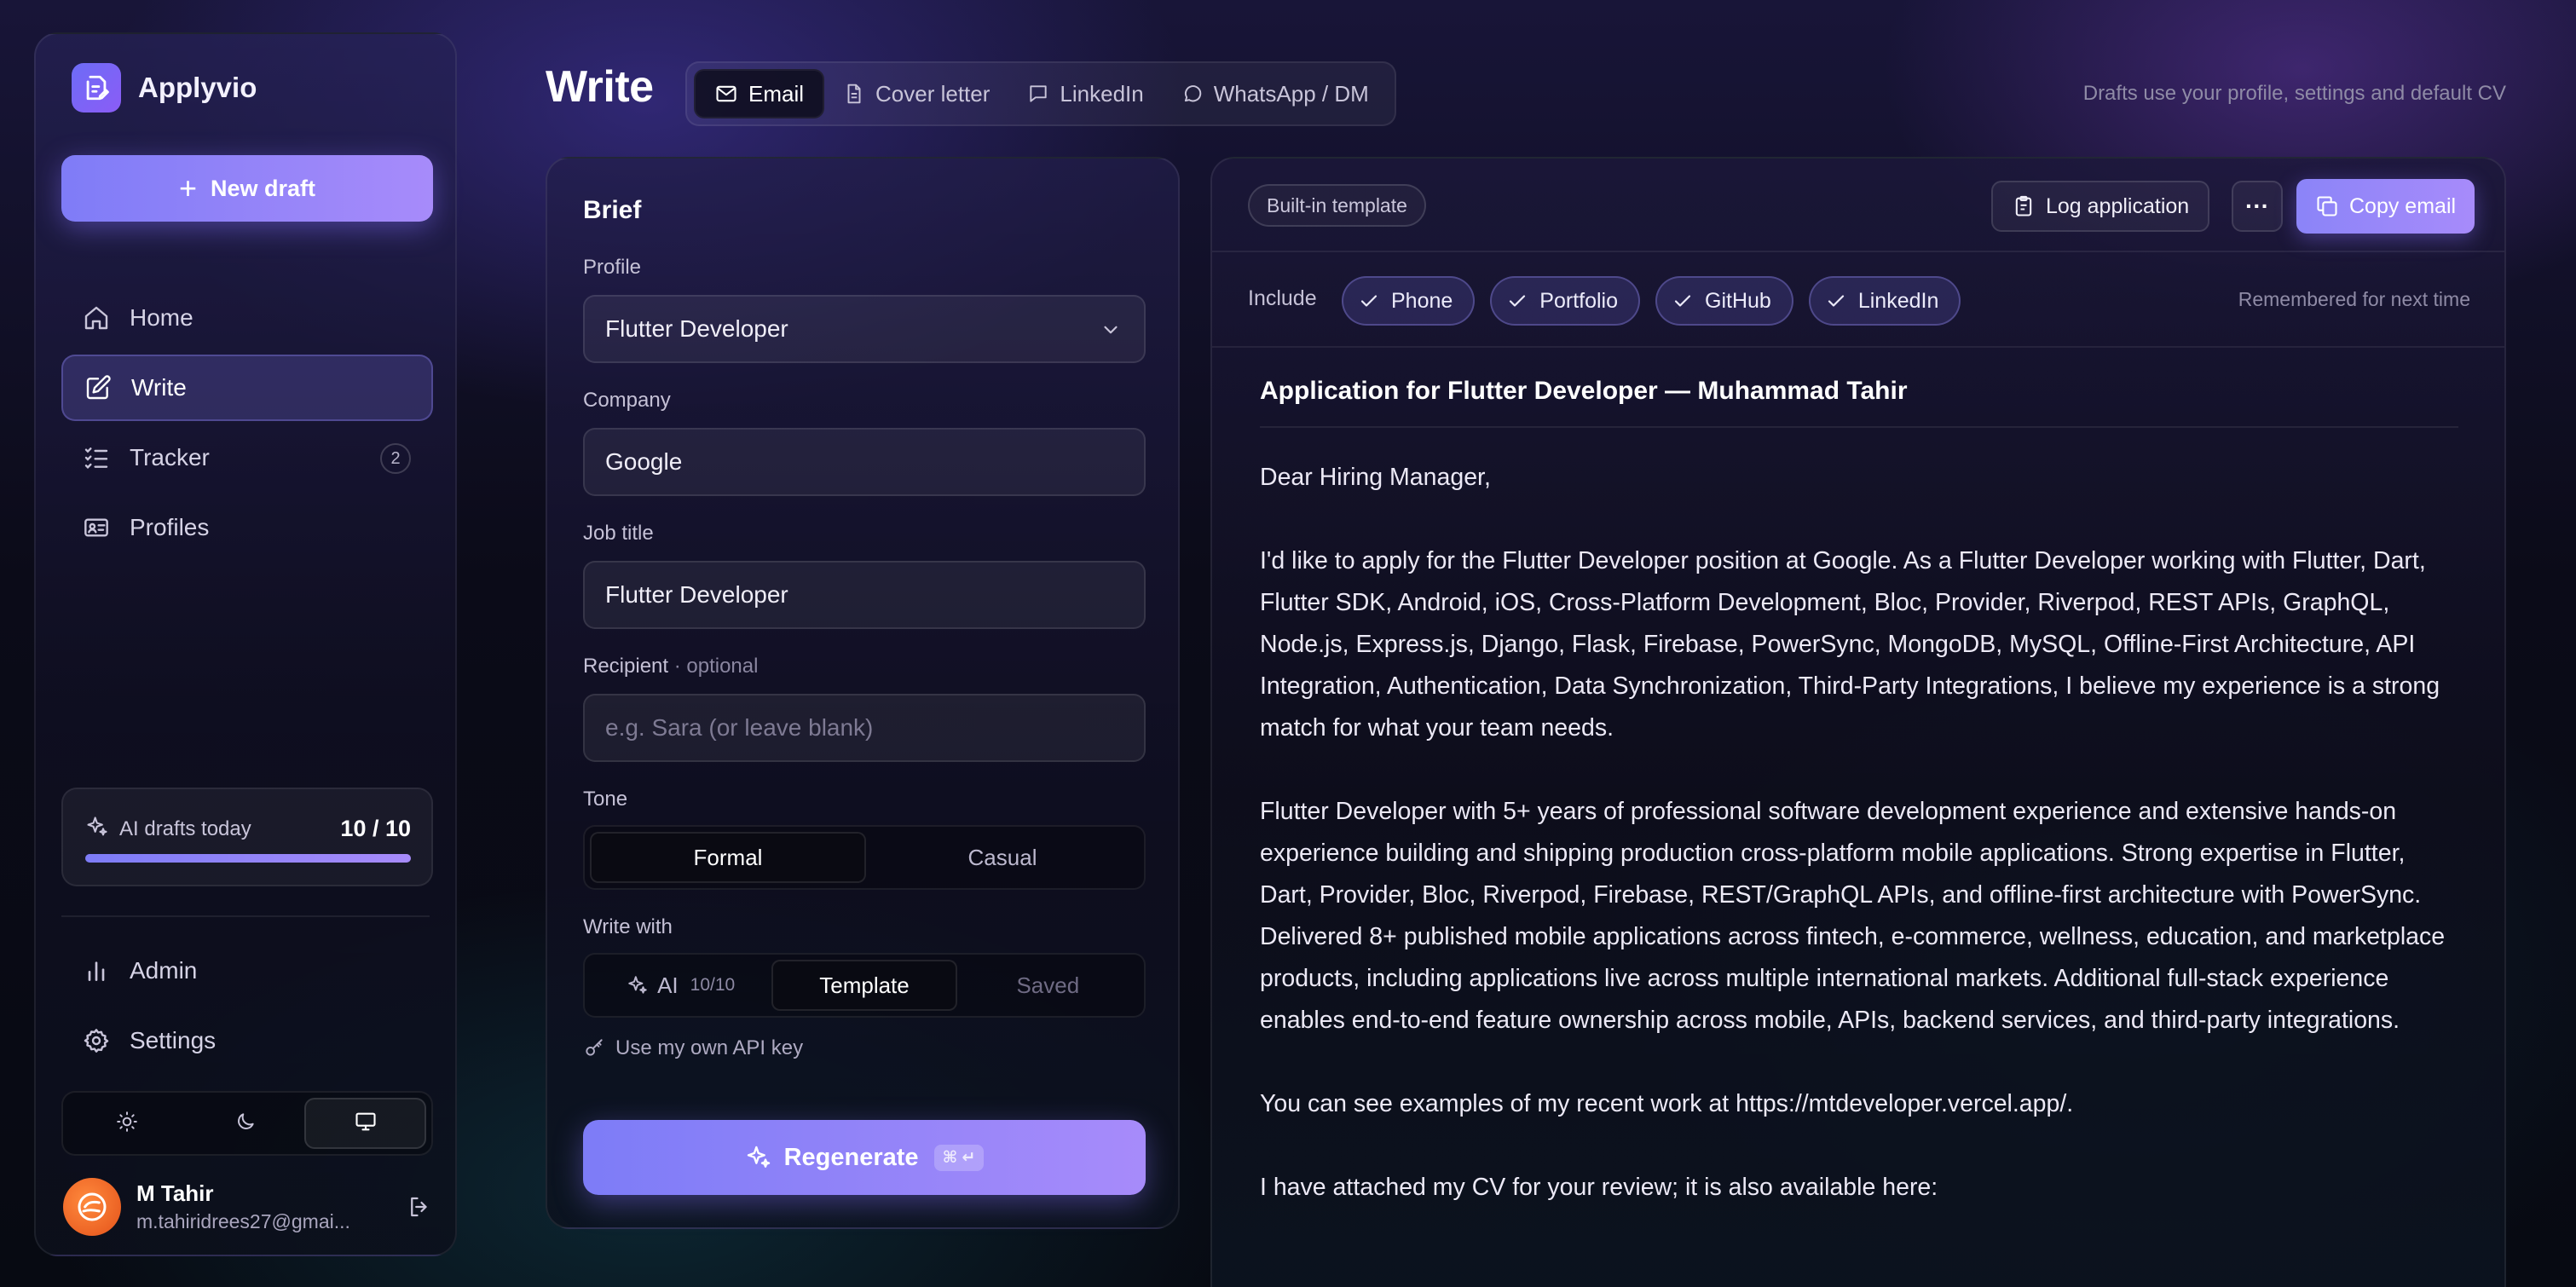 Image resolution: width=2576 pixels, height=1287 pixels. I want to click on profile-label: Profile, so click(612, 267).